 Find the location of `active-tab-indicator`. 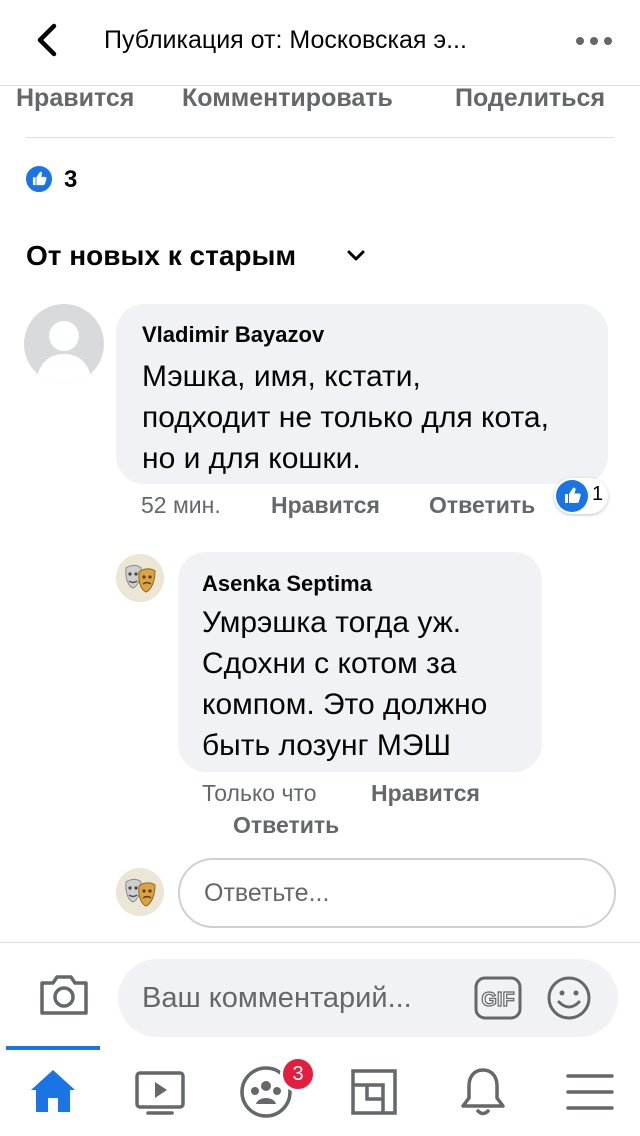

active-tab-indicator is located at coordinates (53, 1048).